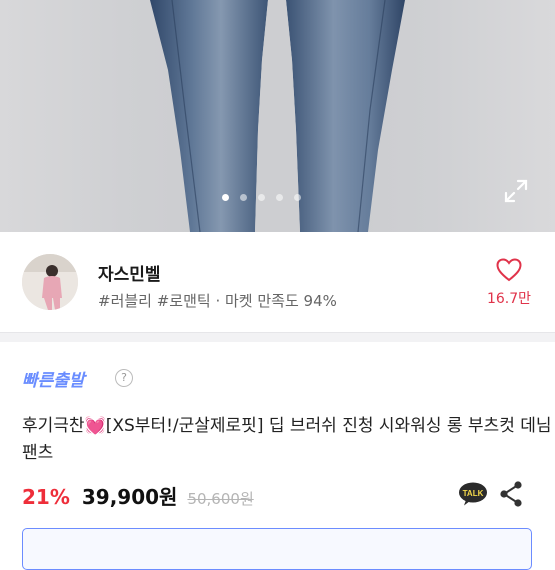 This screenshot has height=570, width=555. What do you see at coordinates (220, 499) in the screenshot?
I see `original-price: 50,600원` at bounding box center [220, 499].